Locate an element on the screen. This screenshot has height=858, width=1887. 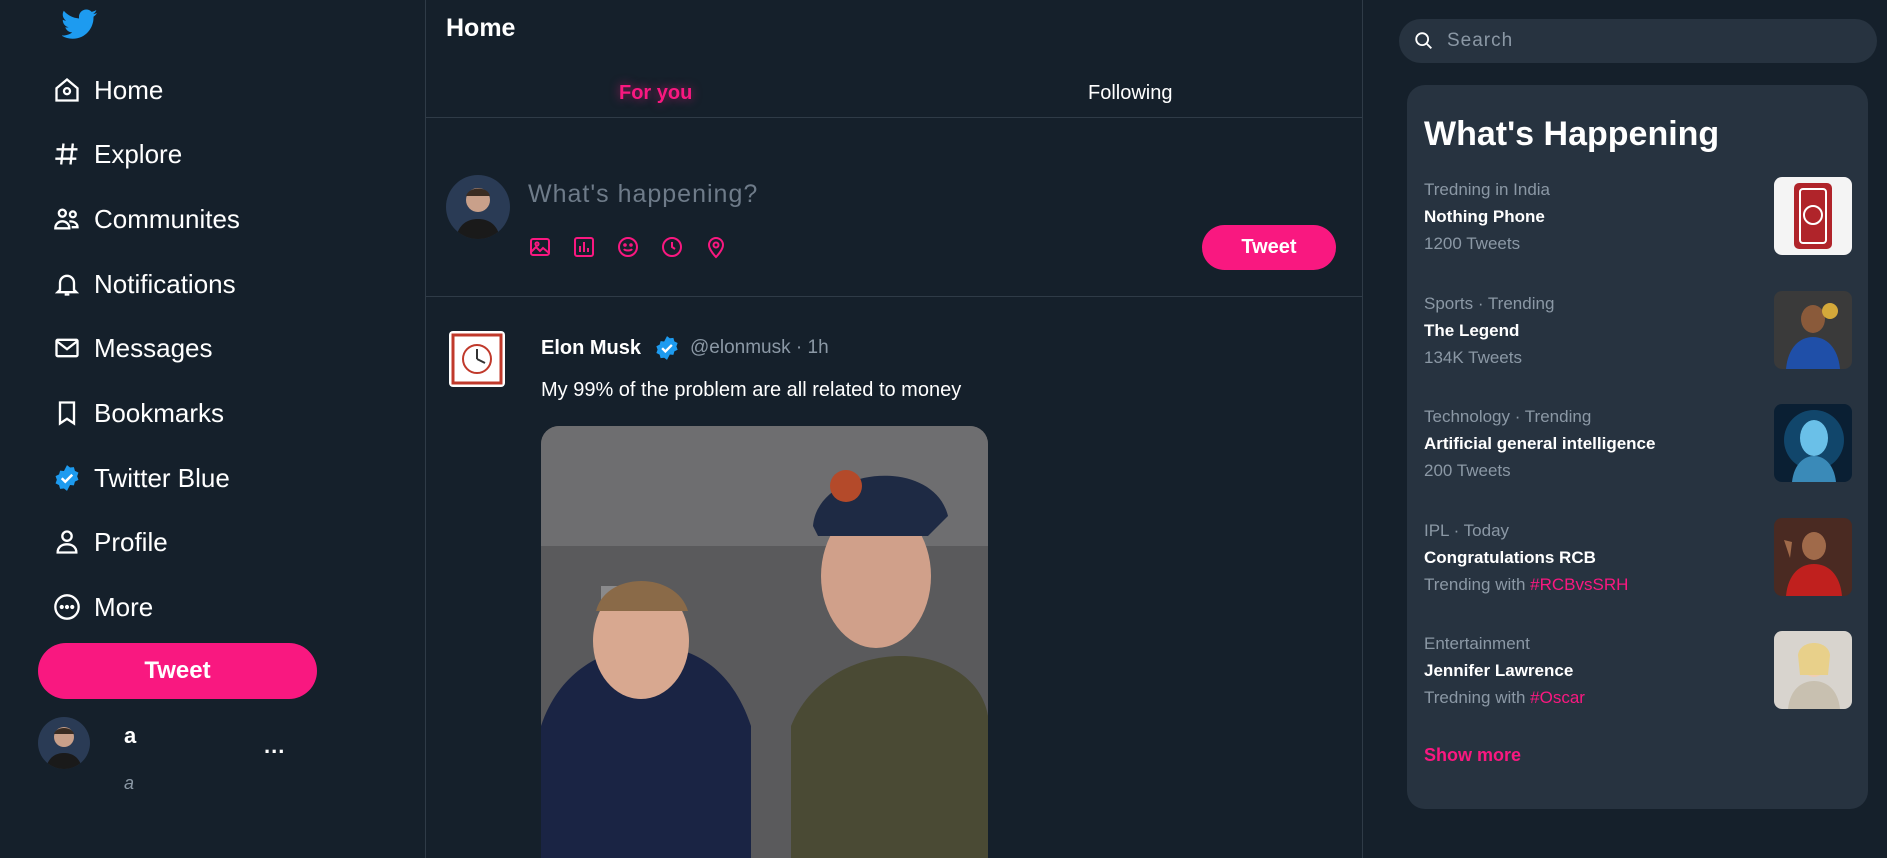
emoji-icon is located at coordinates (638, 247).